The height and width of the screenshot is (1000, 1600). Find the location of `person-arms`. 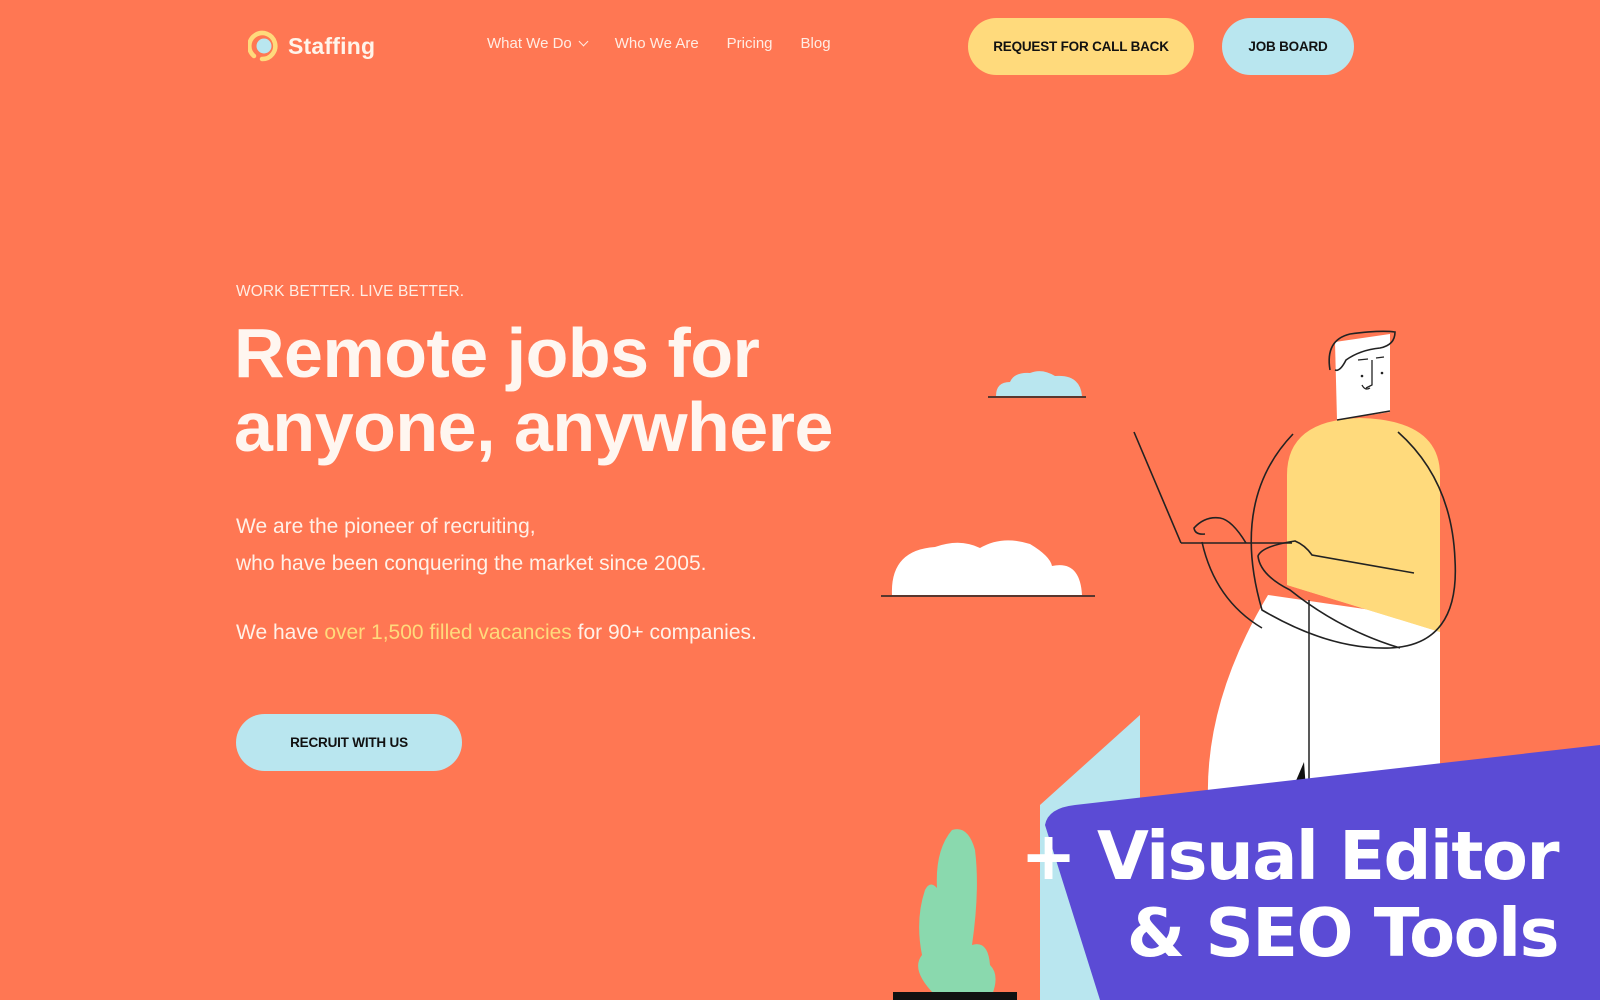

person-arms is located at coordinates (1304, 582).